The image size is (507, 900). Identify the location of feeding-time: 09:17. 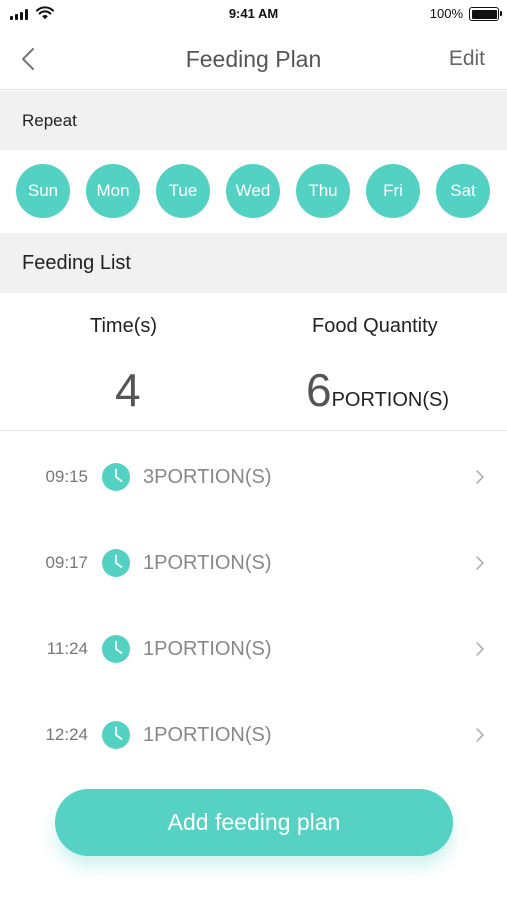
(66, 562).